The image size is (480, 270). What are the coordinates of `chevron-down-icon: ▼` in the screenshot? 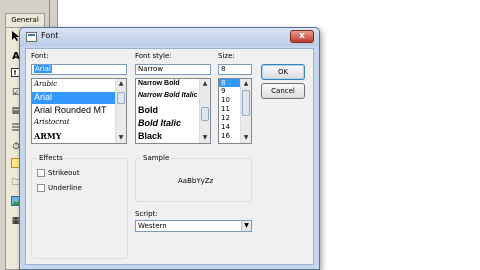 It's located at (246, 226).